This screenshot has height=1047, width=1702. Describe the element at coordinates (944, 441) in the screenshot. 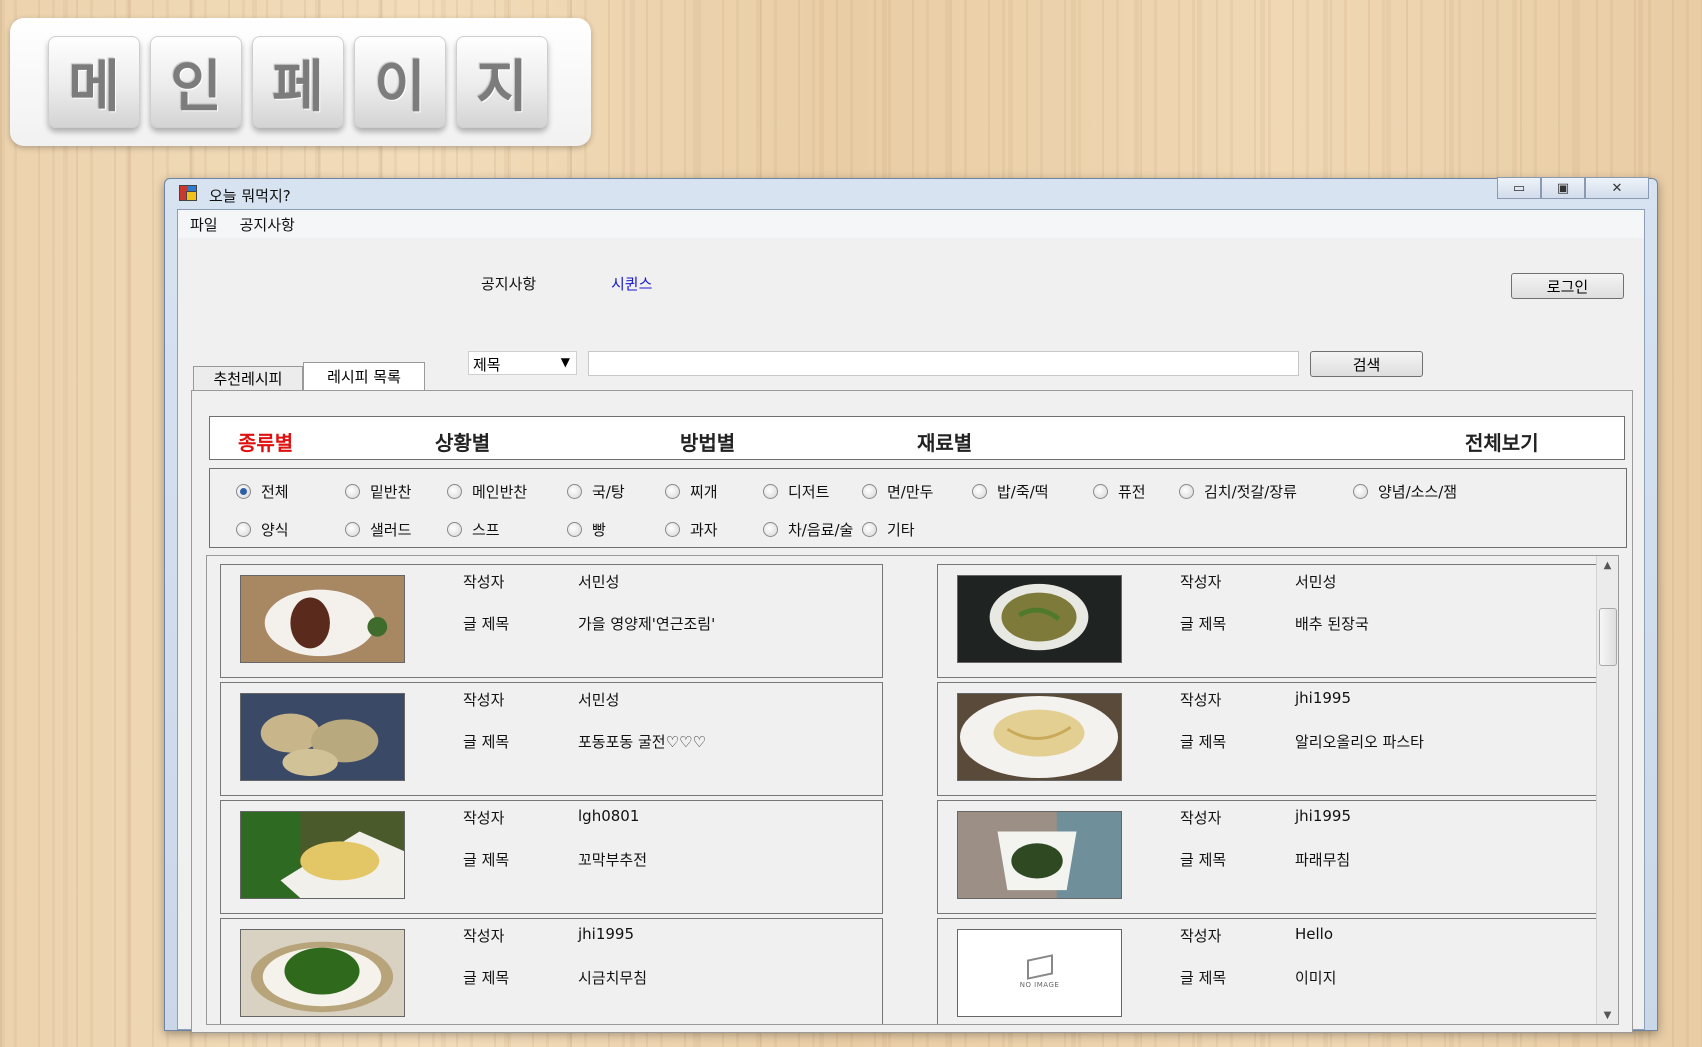

I see `category-ingredient: 재료별` at that location.